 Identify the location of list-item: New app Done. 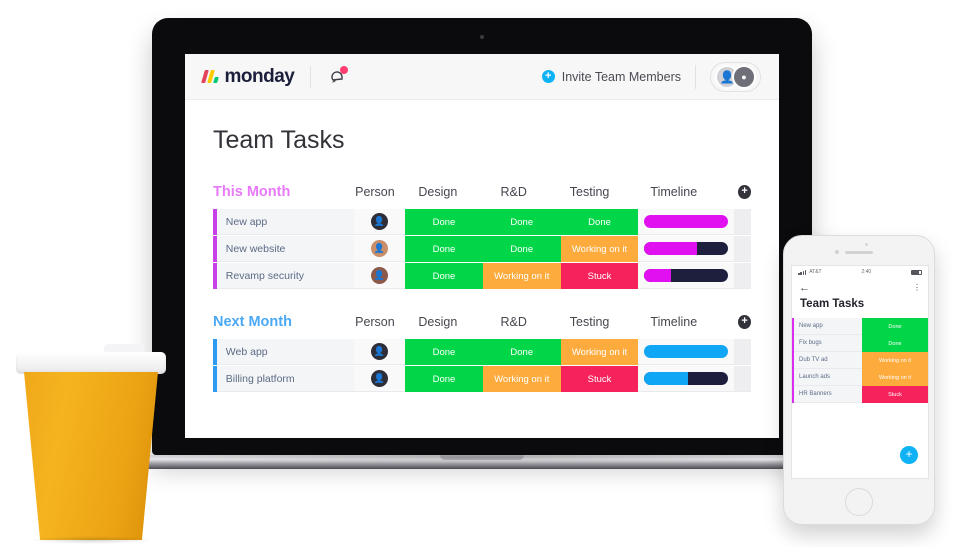
(860, 326).